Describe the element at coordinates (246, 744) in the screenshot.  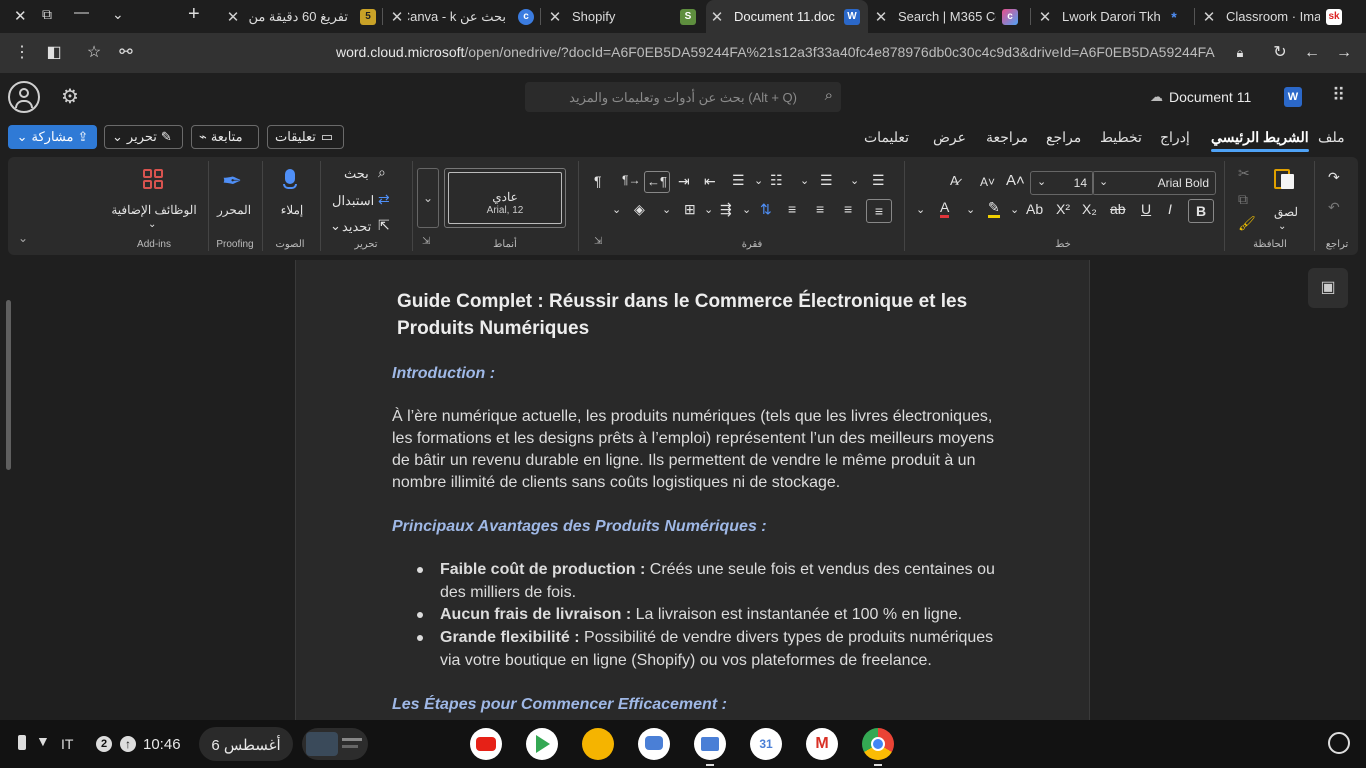
I see `date-pill: 6 أغسطس` at that location.